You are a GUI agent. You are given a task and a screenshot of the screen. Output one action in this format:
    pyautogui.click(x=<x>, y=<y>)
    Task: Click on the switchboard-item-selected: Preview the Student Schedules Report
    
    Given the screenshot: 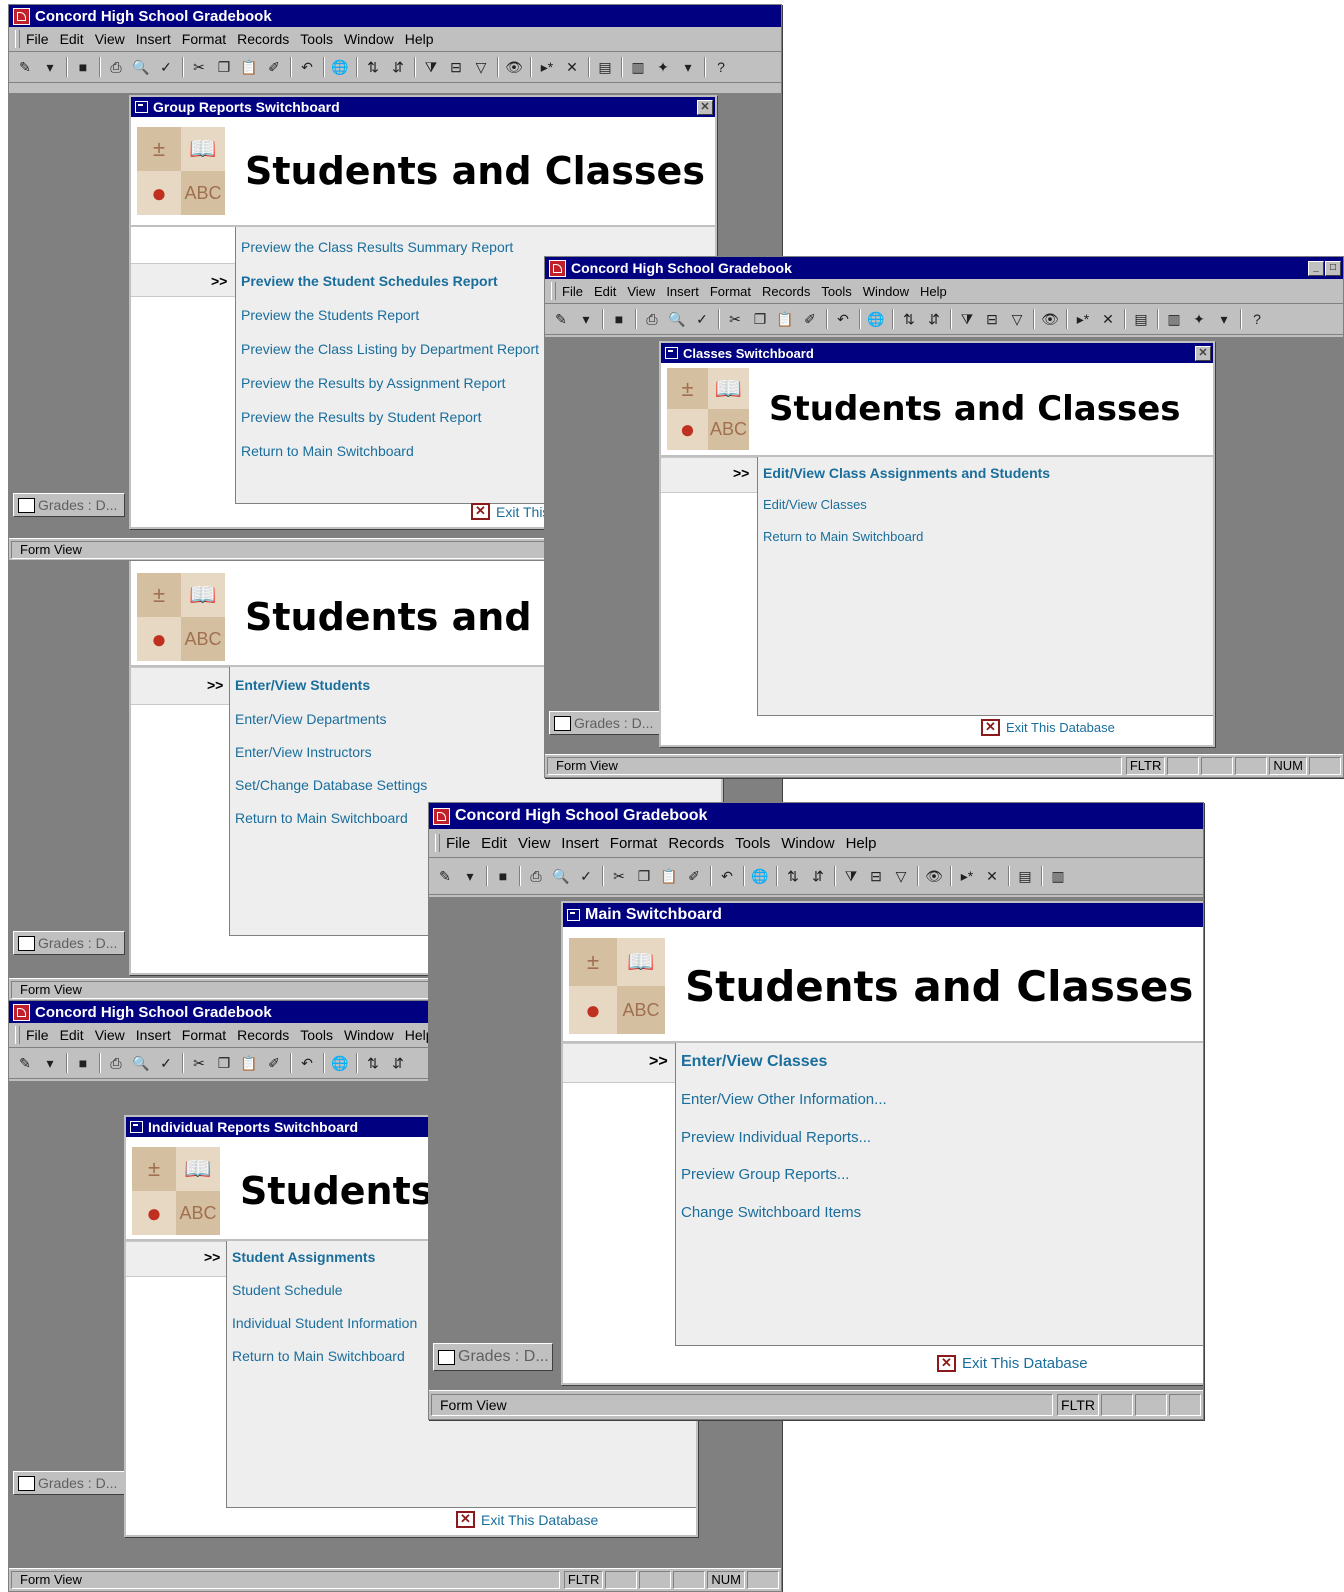 What is the action you would take?
    pyautogui.click(x=369, y=281)
    